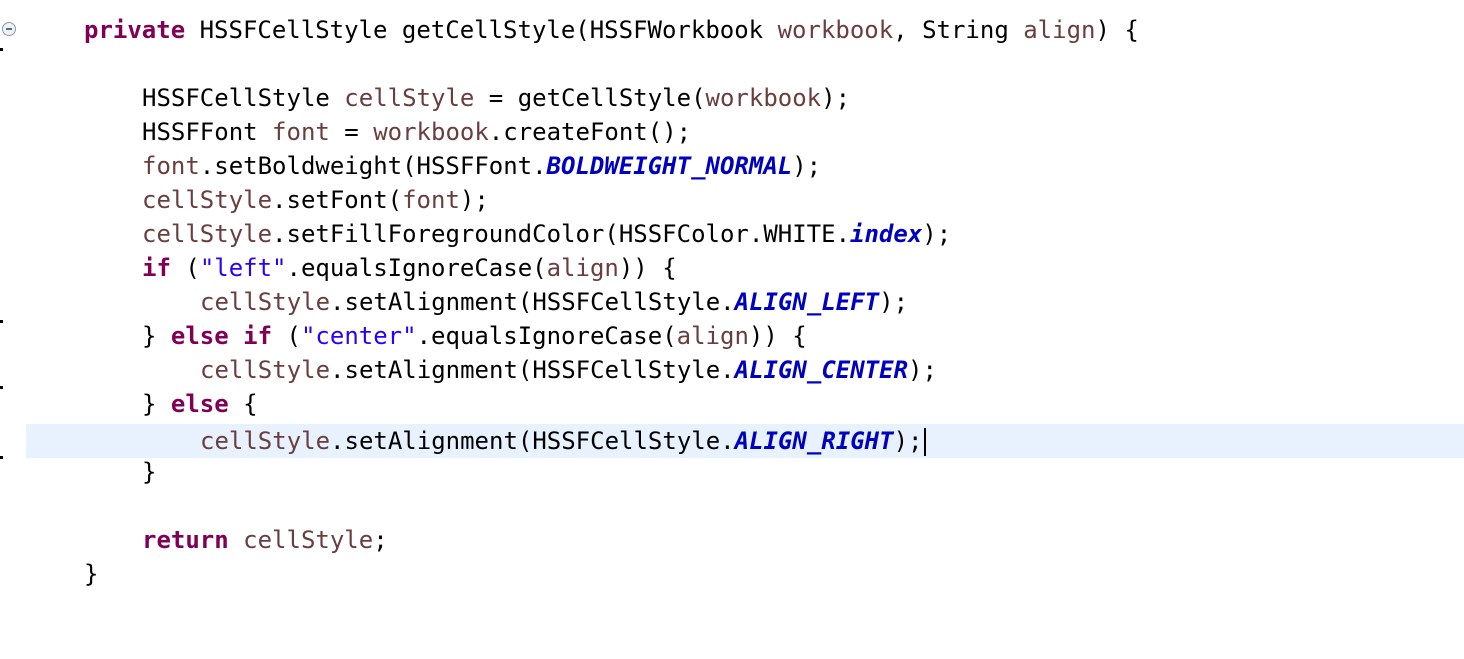 Image resolution: width=1464 pixels, height=659 pixels. Describe the element at coordinates (1117, 30) in the screenshot. I see `code-token: ) {` at that location.